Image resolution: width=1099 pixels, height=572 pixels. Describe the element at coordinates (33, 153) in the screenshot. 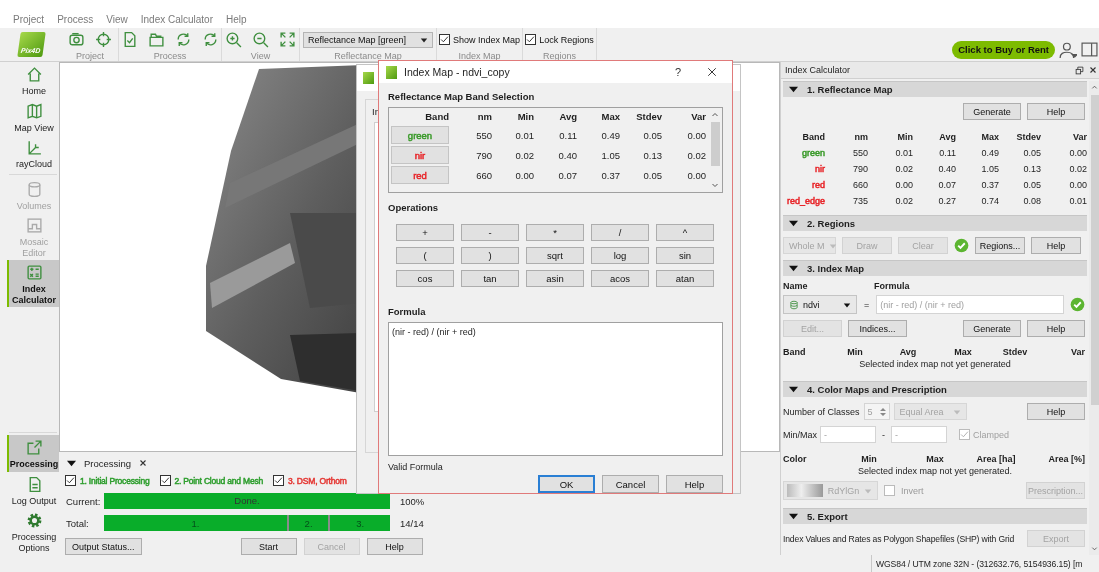

I see `sidebar-item: rayCloud` at that location.